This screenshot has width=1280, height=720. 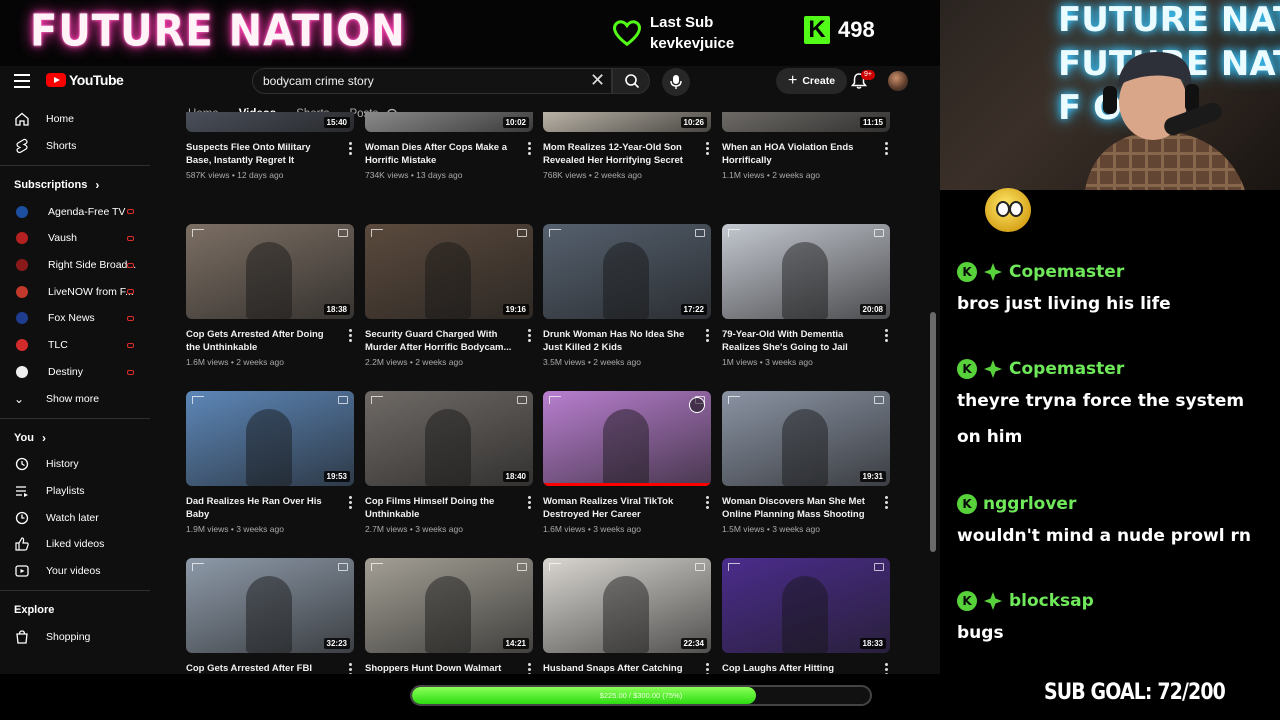 I want to click on video-title: Dad Realizes He Ran Over His Baby, so click(x=270, y=508).